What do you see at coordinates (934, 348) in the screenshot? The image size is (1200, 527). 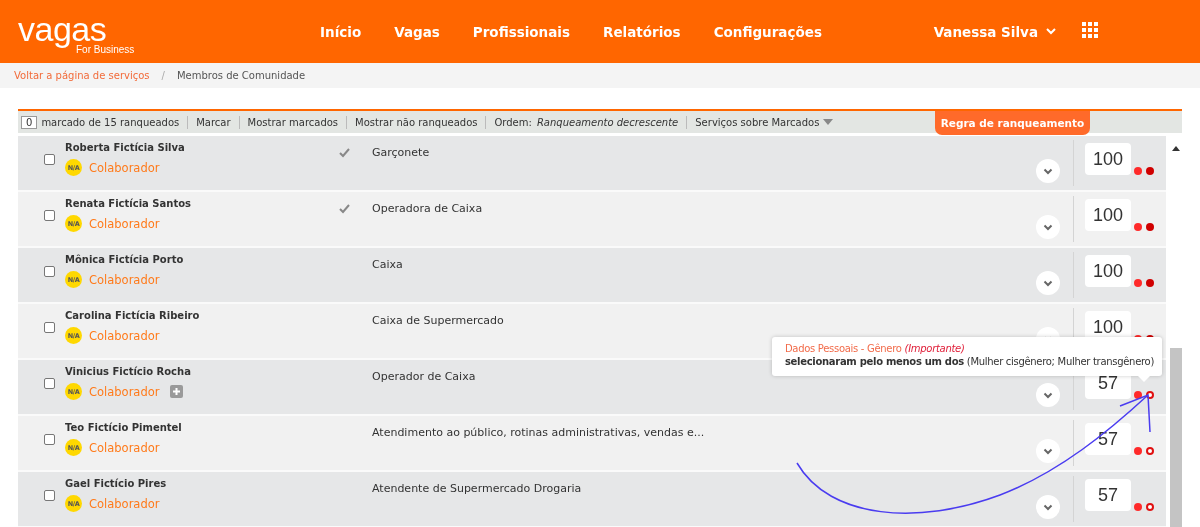 I see `importance-label: (Importante)` at bounding box center [934, 348].